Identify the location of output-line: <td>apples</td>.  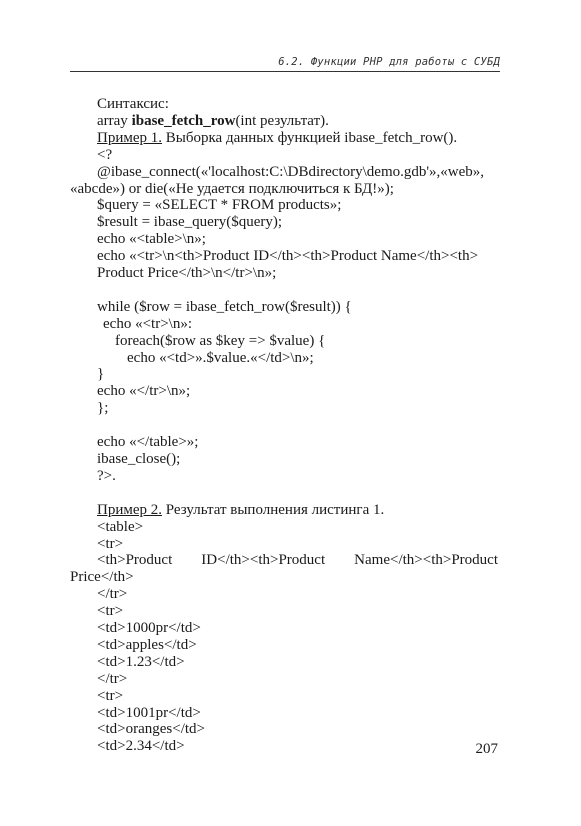
(147, 644).